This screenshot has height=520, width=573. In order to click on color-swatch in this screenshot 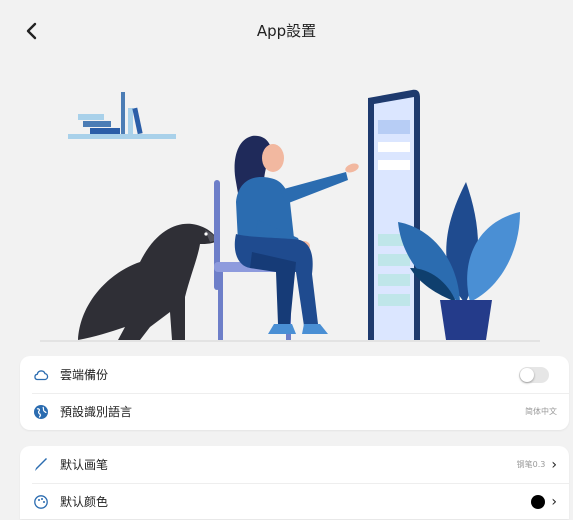, I will do `click(538, 501)`.